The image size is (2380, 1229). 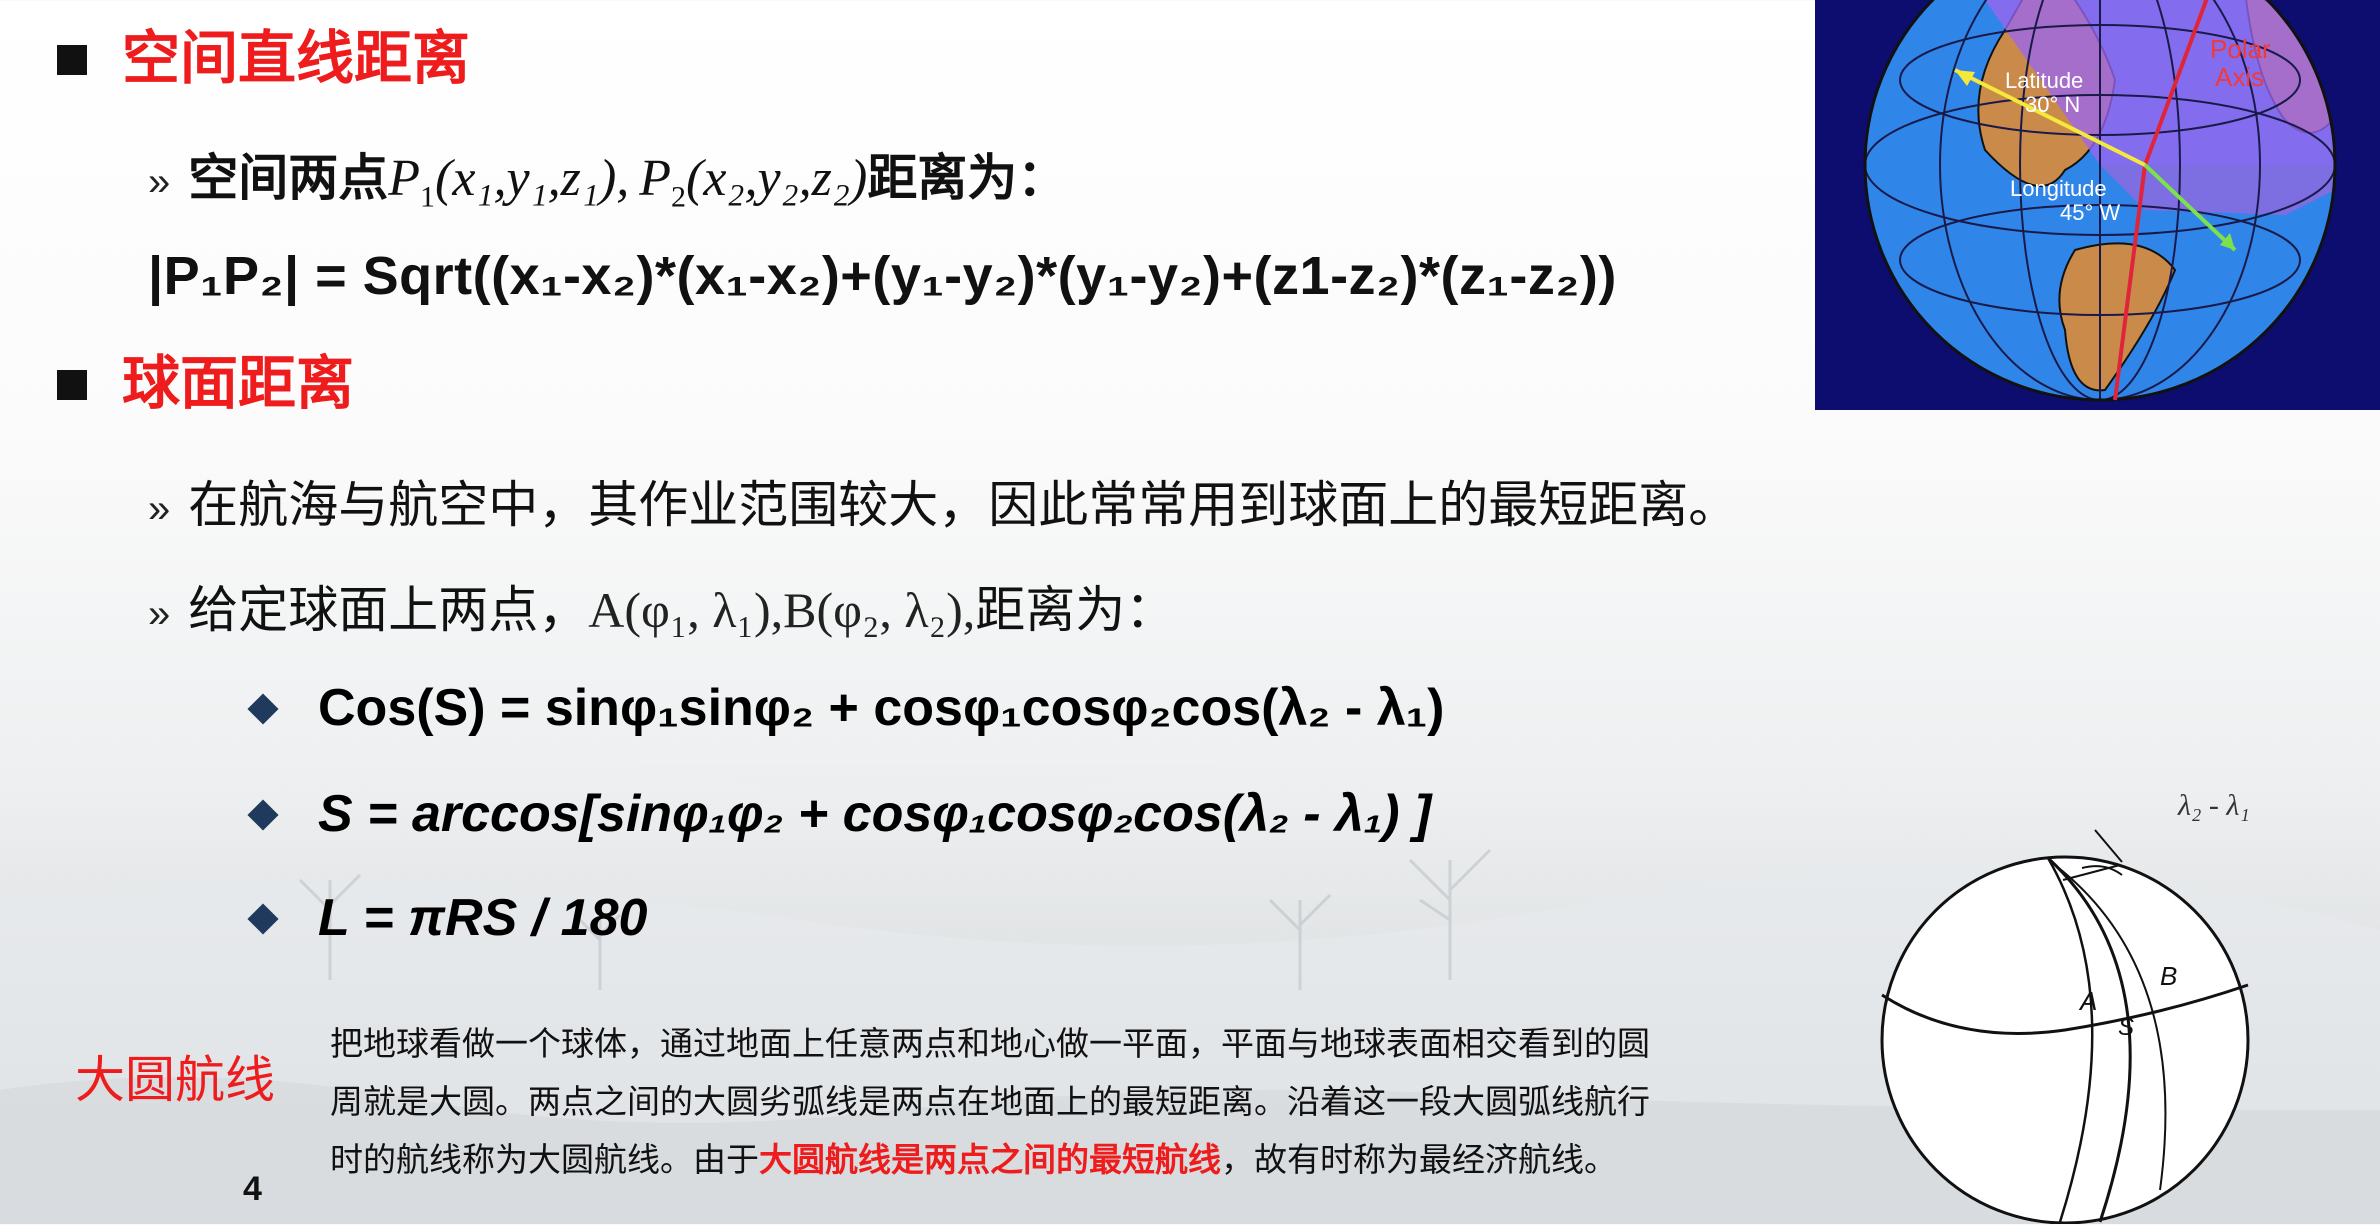 What do you see at coordinates (990, 1101) in the screenshot?
I see `paragraph-line-2: 周就是大圆。两点之间的大圆劣弧线是两点在地面上的最短距离。沿着这一段大圆弧线航行` at bounding box center [990, 1101].